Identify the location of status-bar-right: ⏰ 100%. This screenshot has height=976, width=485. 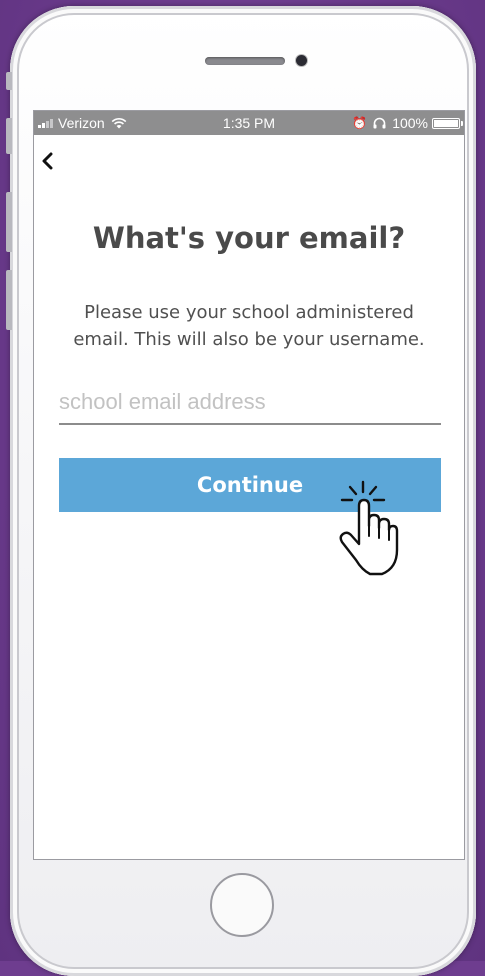
(407, 123).